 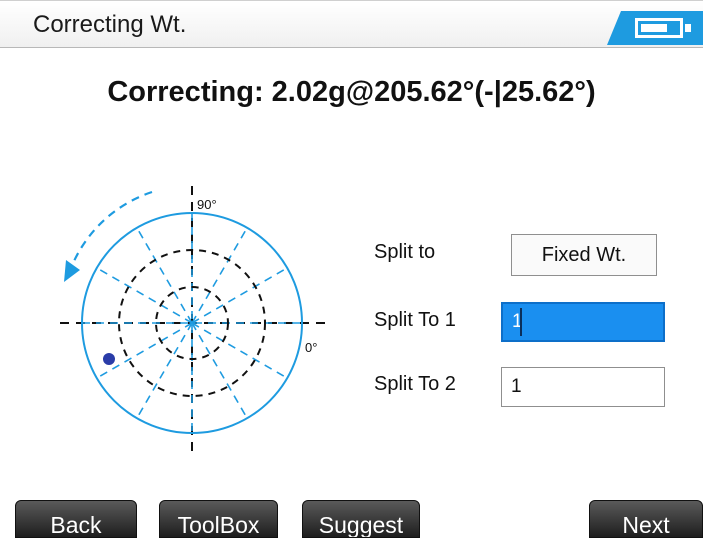 What do you see at coordinates (584, 255) in the screenshot?
I see `fixed-wt-button: Fixed Wt.` at bounding box center [584, 255].